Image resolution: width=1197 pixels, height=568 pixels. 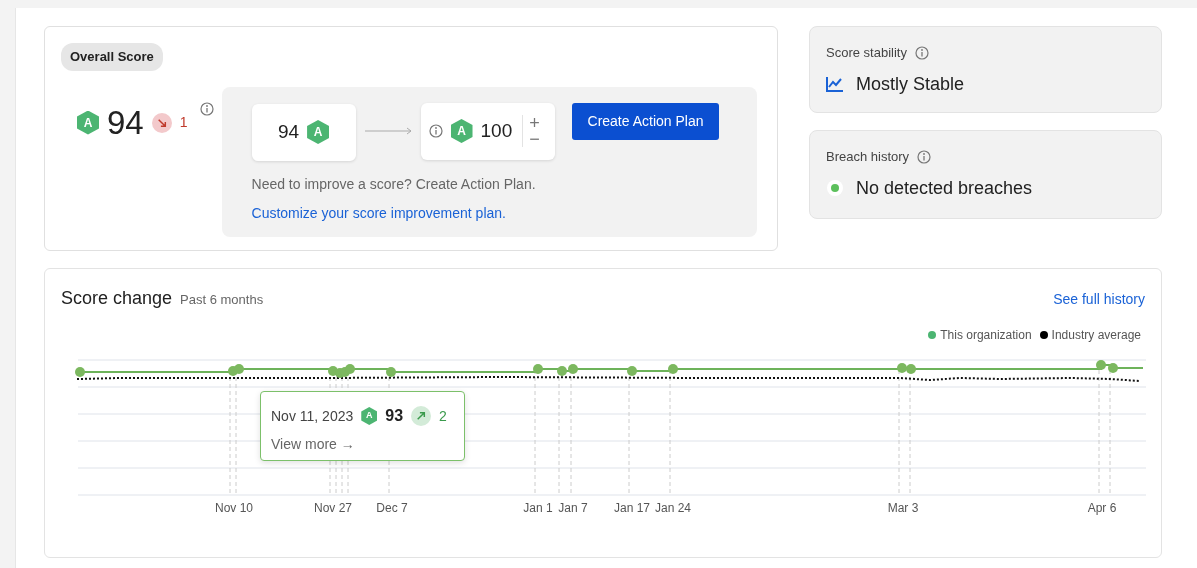 I want to click on card-title: Score stability, so click(x=866, y=53).